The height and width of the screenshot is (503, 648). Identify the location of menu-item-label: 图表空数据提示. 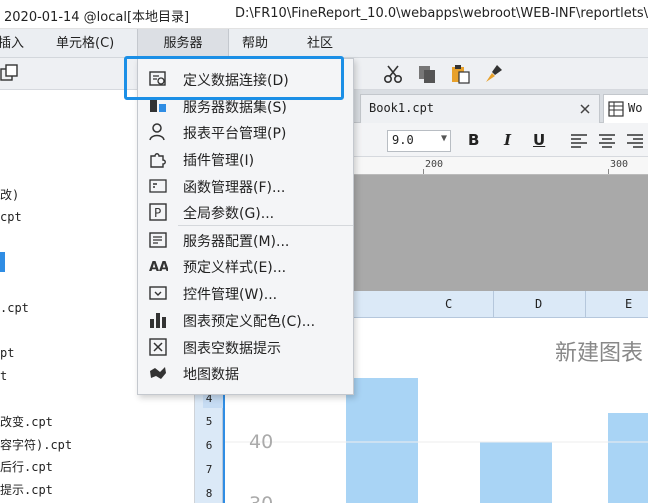
(232, 349).